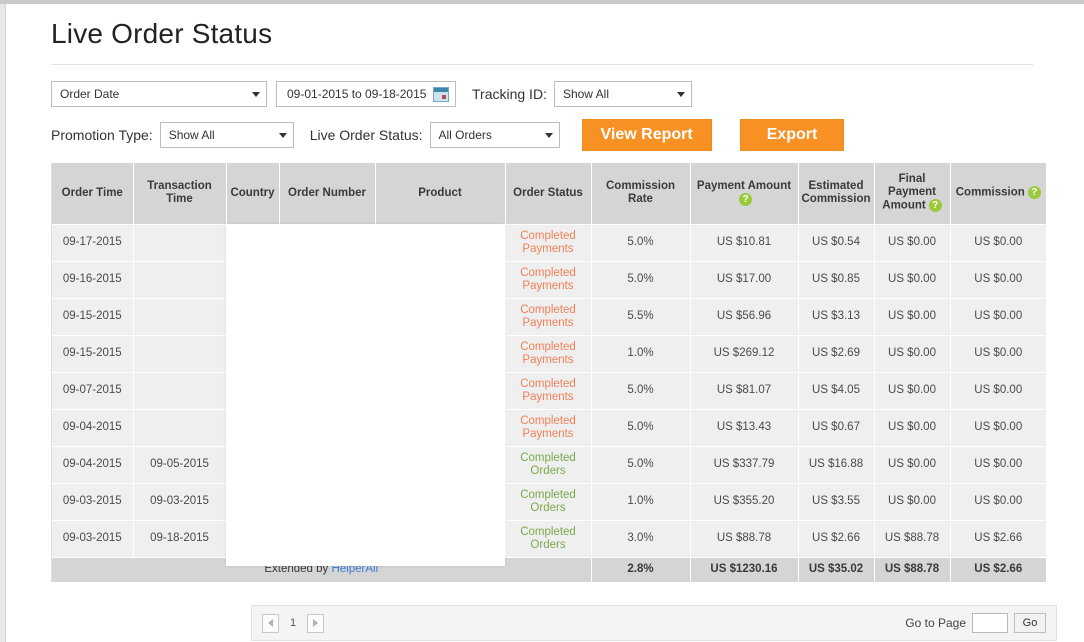  I want to click on col-commission-rate: Commission Rate, so click(641, 194).